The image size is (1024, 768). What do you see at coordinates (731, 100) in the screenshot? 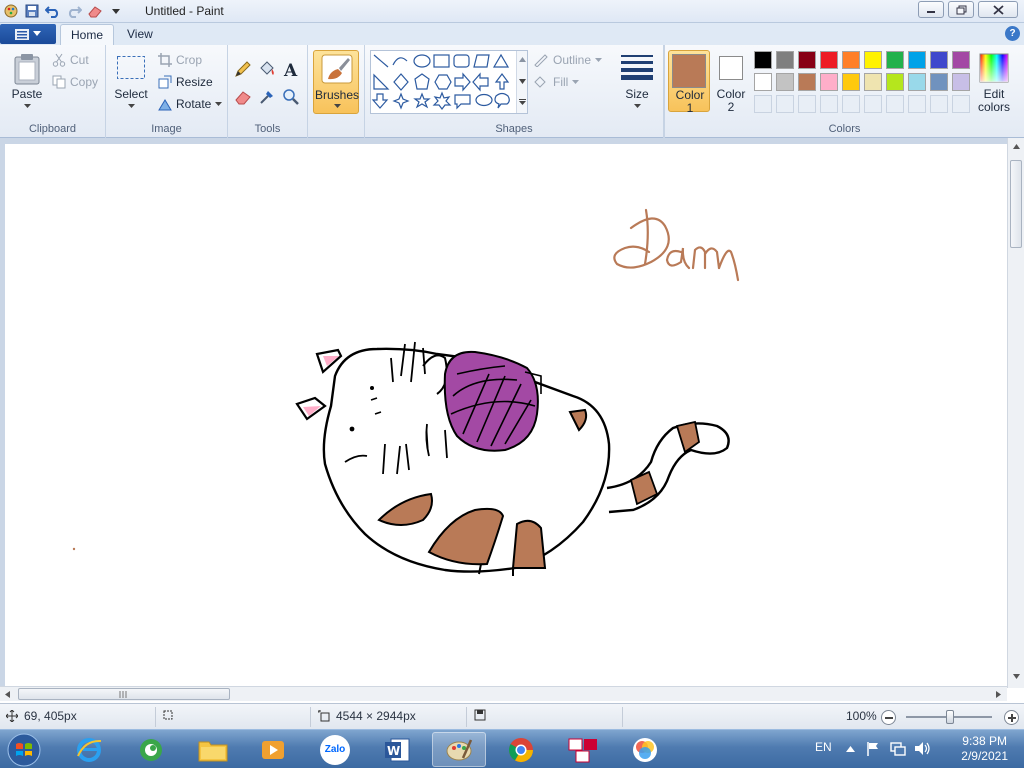
I see `color2-label: Color 2` at bounding box center [731, 100].